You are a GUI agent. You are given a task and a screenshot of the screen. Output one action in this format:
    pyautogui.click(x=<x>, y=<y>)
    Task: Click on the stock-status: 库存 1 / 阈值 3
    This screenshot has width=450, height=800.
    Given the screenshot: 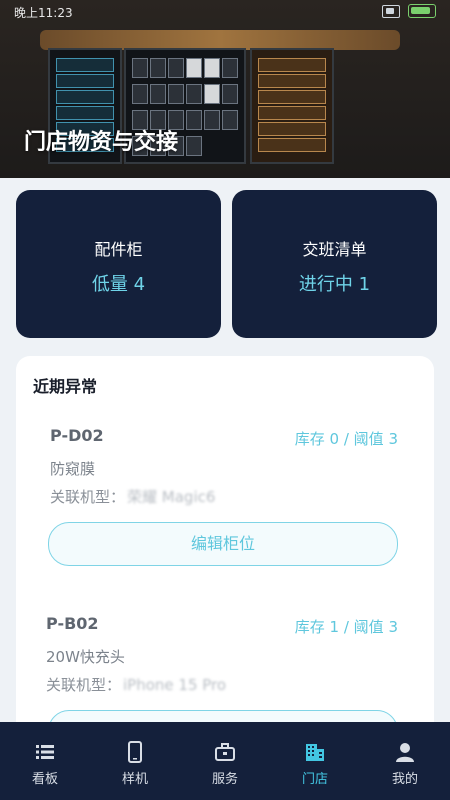 What is the action you would take?
    pyautogui.click(x=346, y=627)
    